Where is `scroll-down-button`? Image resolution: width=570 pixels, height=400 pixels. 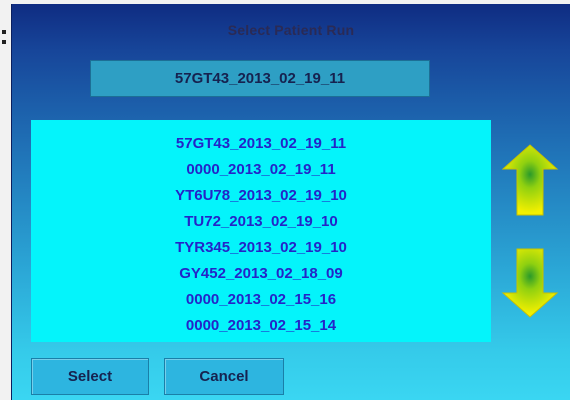
scroll-down-button is located at coordinates (530, 283).